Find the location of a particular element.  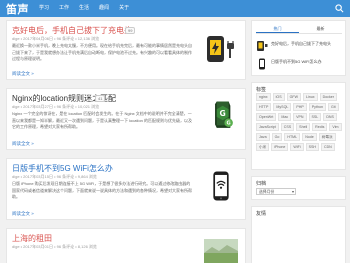

panel-title: 友情 is located at coordinates (261, 214).